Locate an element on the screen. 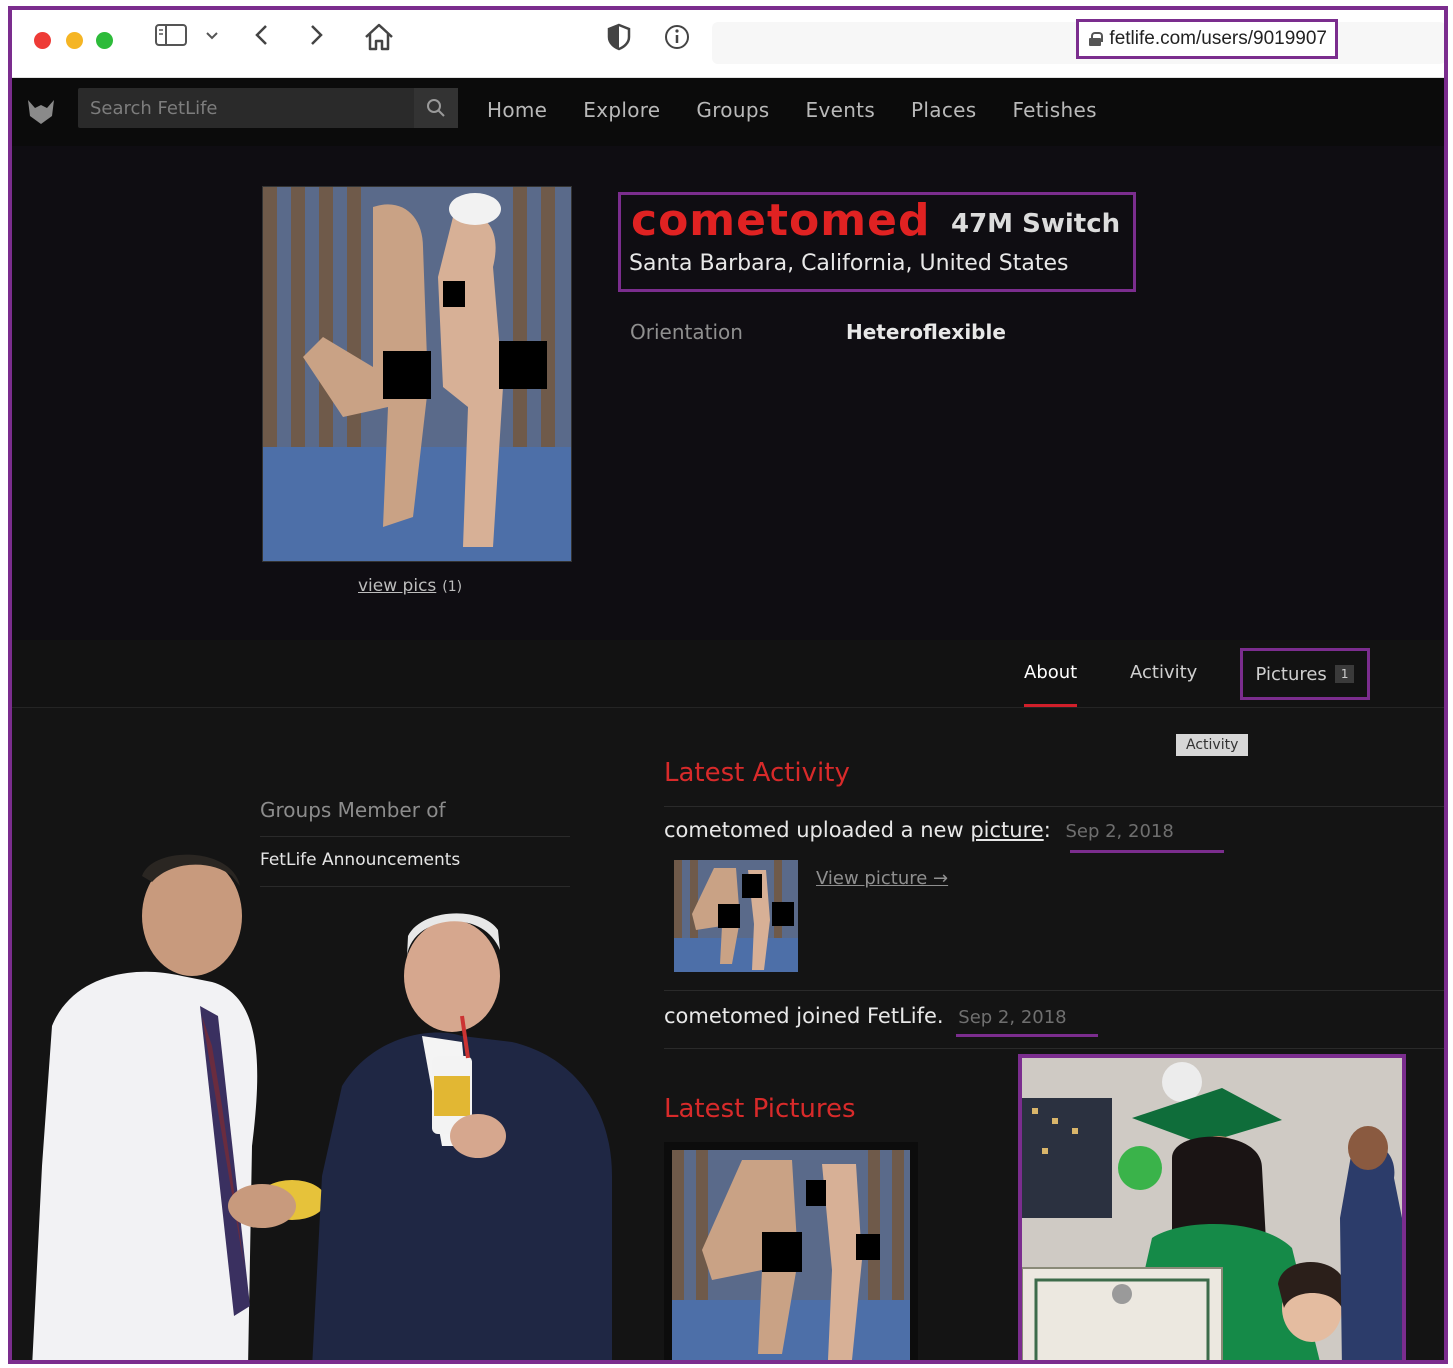 This screenshot has width=1453, height=1368. nav-home: Home is located at coordinates (517, 110).